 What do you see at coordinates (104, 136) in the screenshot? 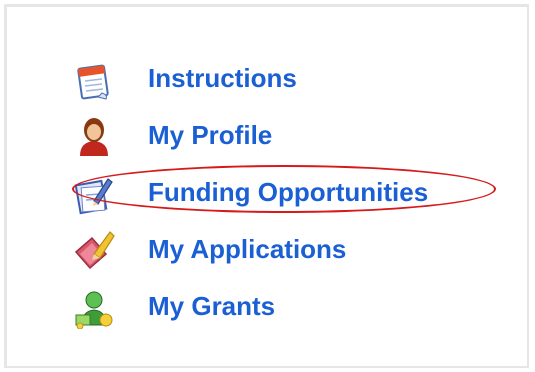
I see `person-icon` at bounding box center [104, 136].